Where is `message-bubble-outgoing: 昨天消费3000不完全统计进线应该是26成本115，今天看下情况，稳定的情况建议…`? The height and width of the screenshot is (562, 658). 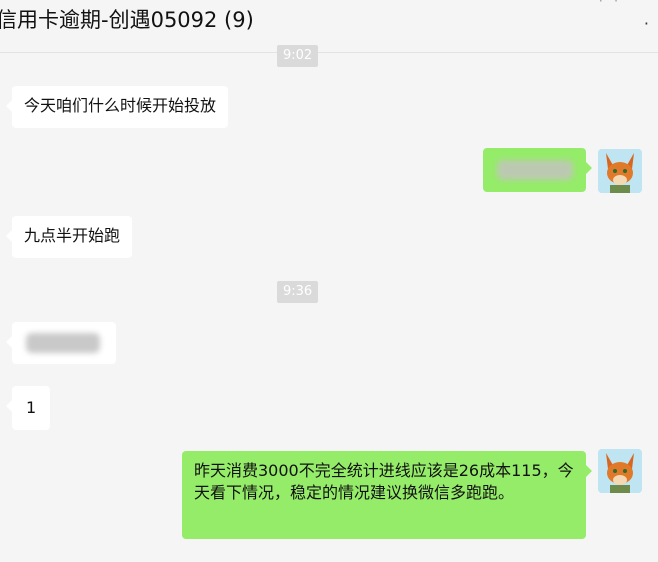
message-bubble-outgoing: 昨天消费3000不完全统计进线应该是26成本115，今天看下情况，稳定的情况建议… is located at coordinates (387, 495).